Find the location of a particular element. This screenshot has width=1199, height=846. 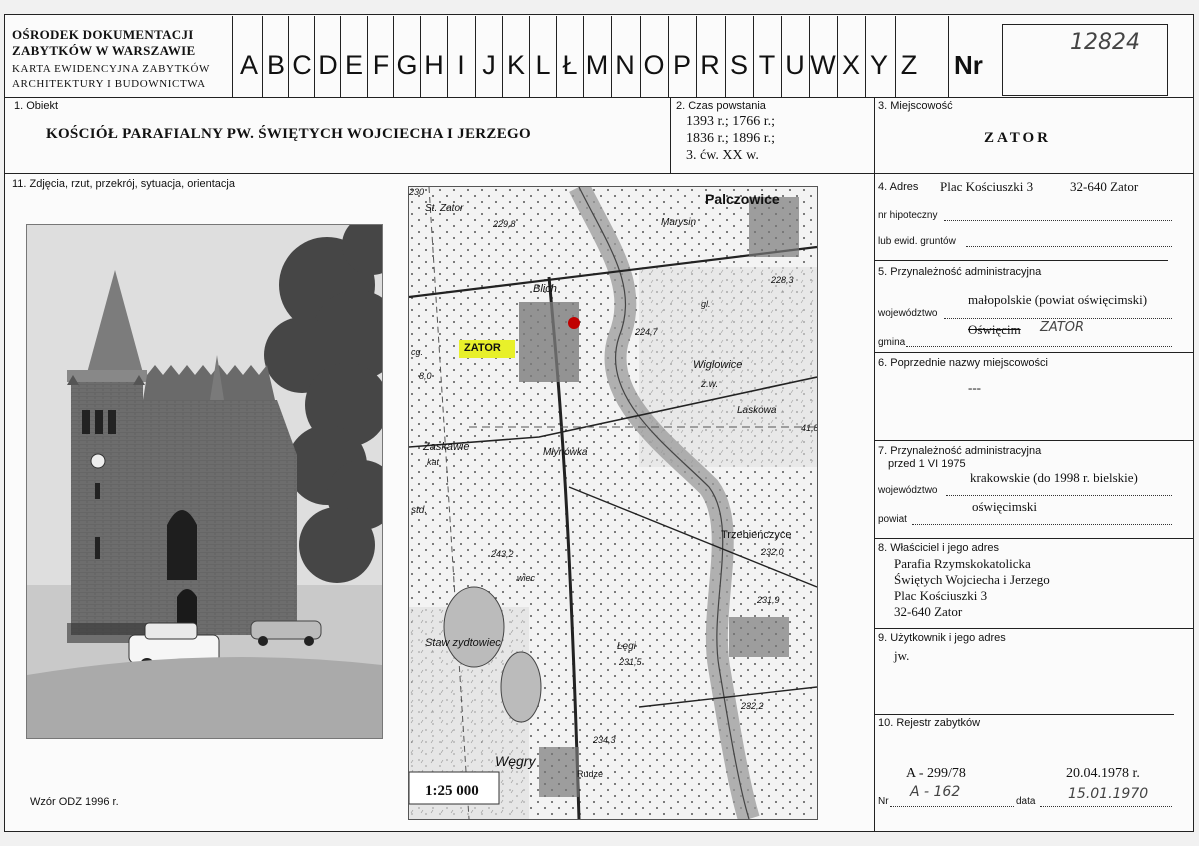

admin-before-province-label: województwo is located at coordinates (908, 490).